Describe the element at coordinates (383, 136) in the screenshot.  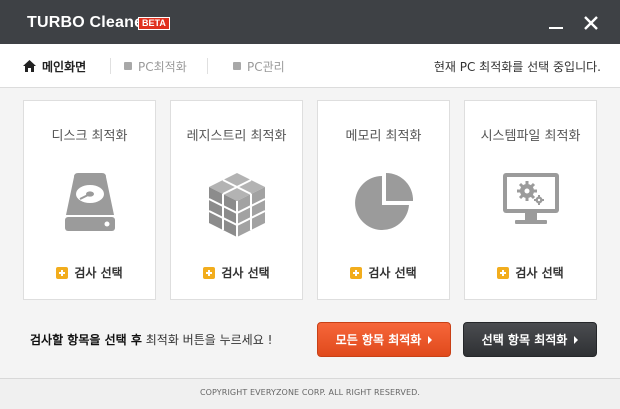
I see `card-title: 메모리 최적화` at that location.